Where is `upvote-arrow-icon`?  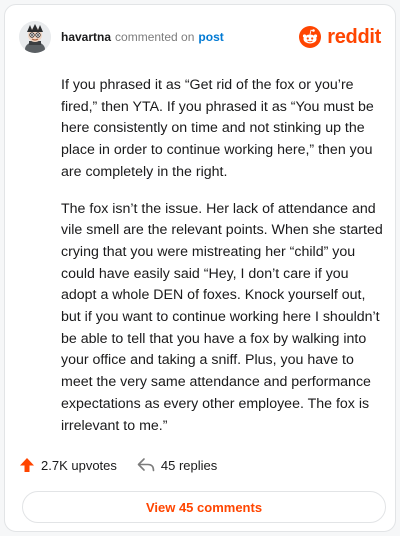
upvote-arrow-icon is located at coordinates (27, 465).